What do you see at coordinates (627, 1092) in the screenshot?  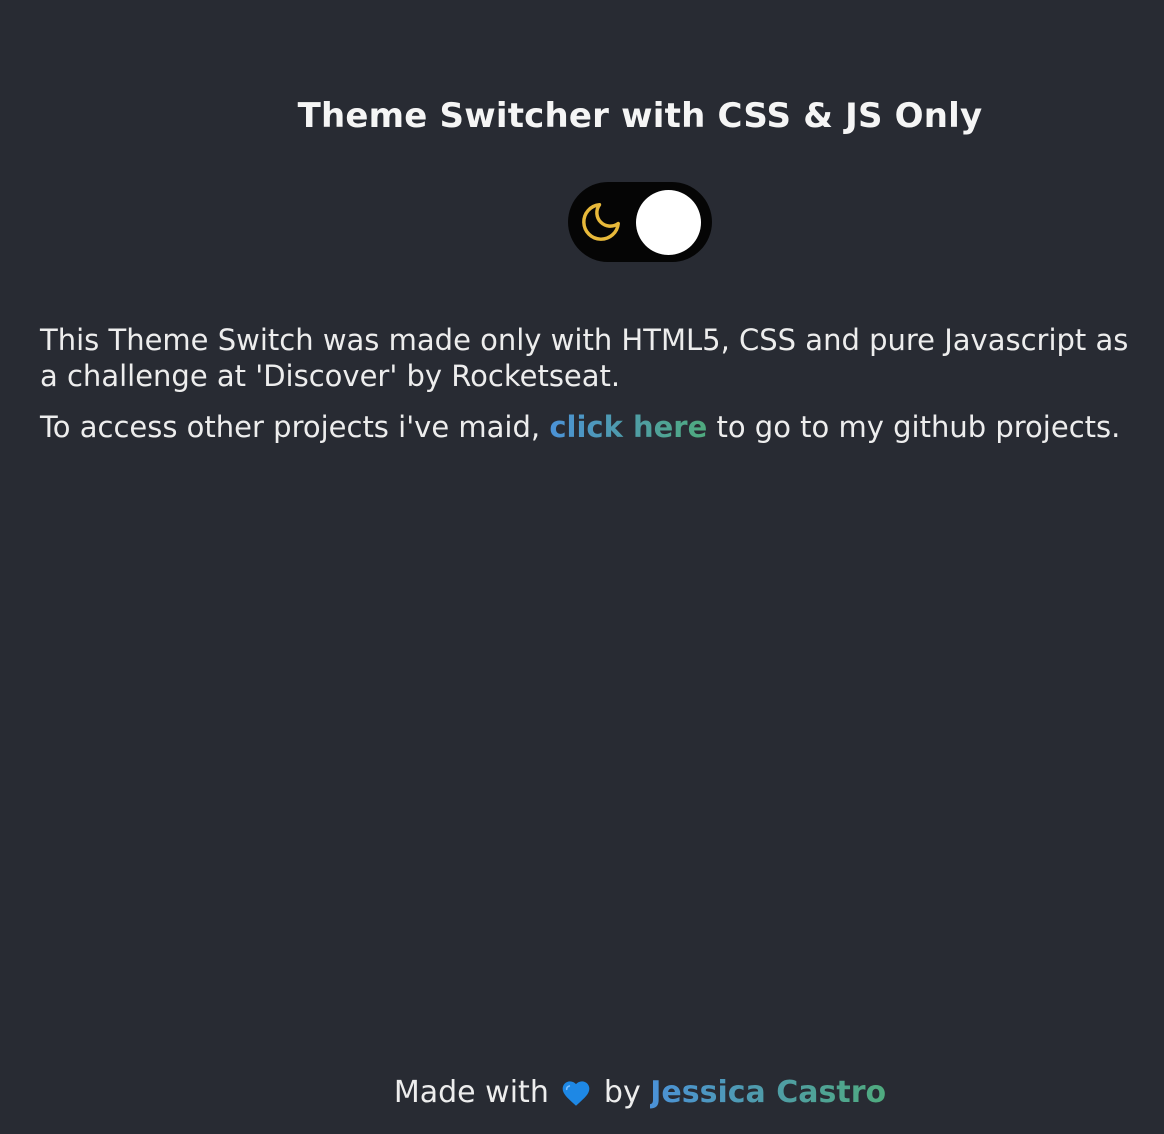 I see `footer-by: by` at bounding box center [627, 1092].